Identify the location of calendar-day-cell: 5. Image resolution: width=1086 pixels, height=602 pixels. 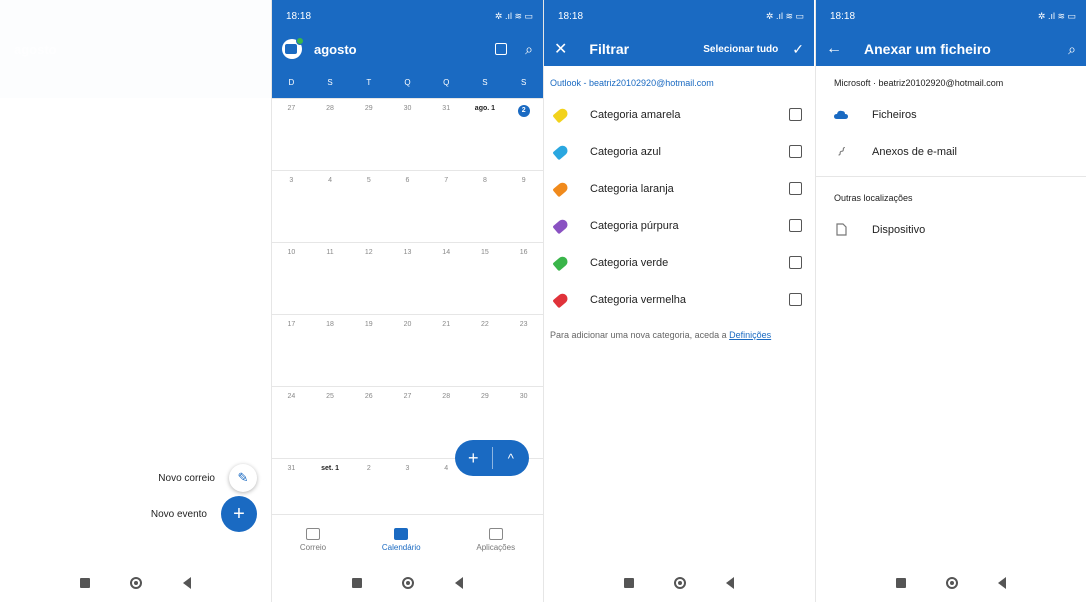
(368, 206).